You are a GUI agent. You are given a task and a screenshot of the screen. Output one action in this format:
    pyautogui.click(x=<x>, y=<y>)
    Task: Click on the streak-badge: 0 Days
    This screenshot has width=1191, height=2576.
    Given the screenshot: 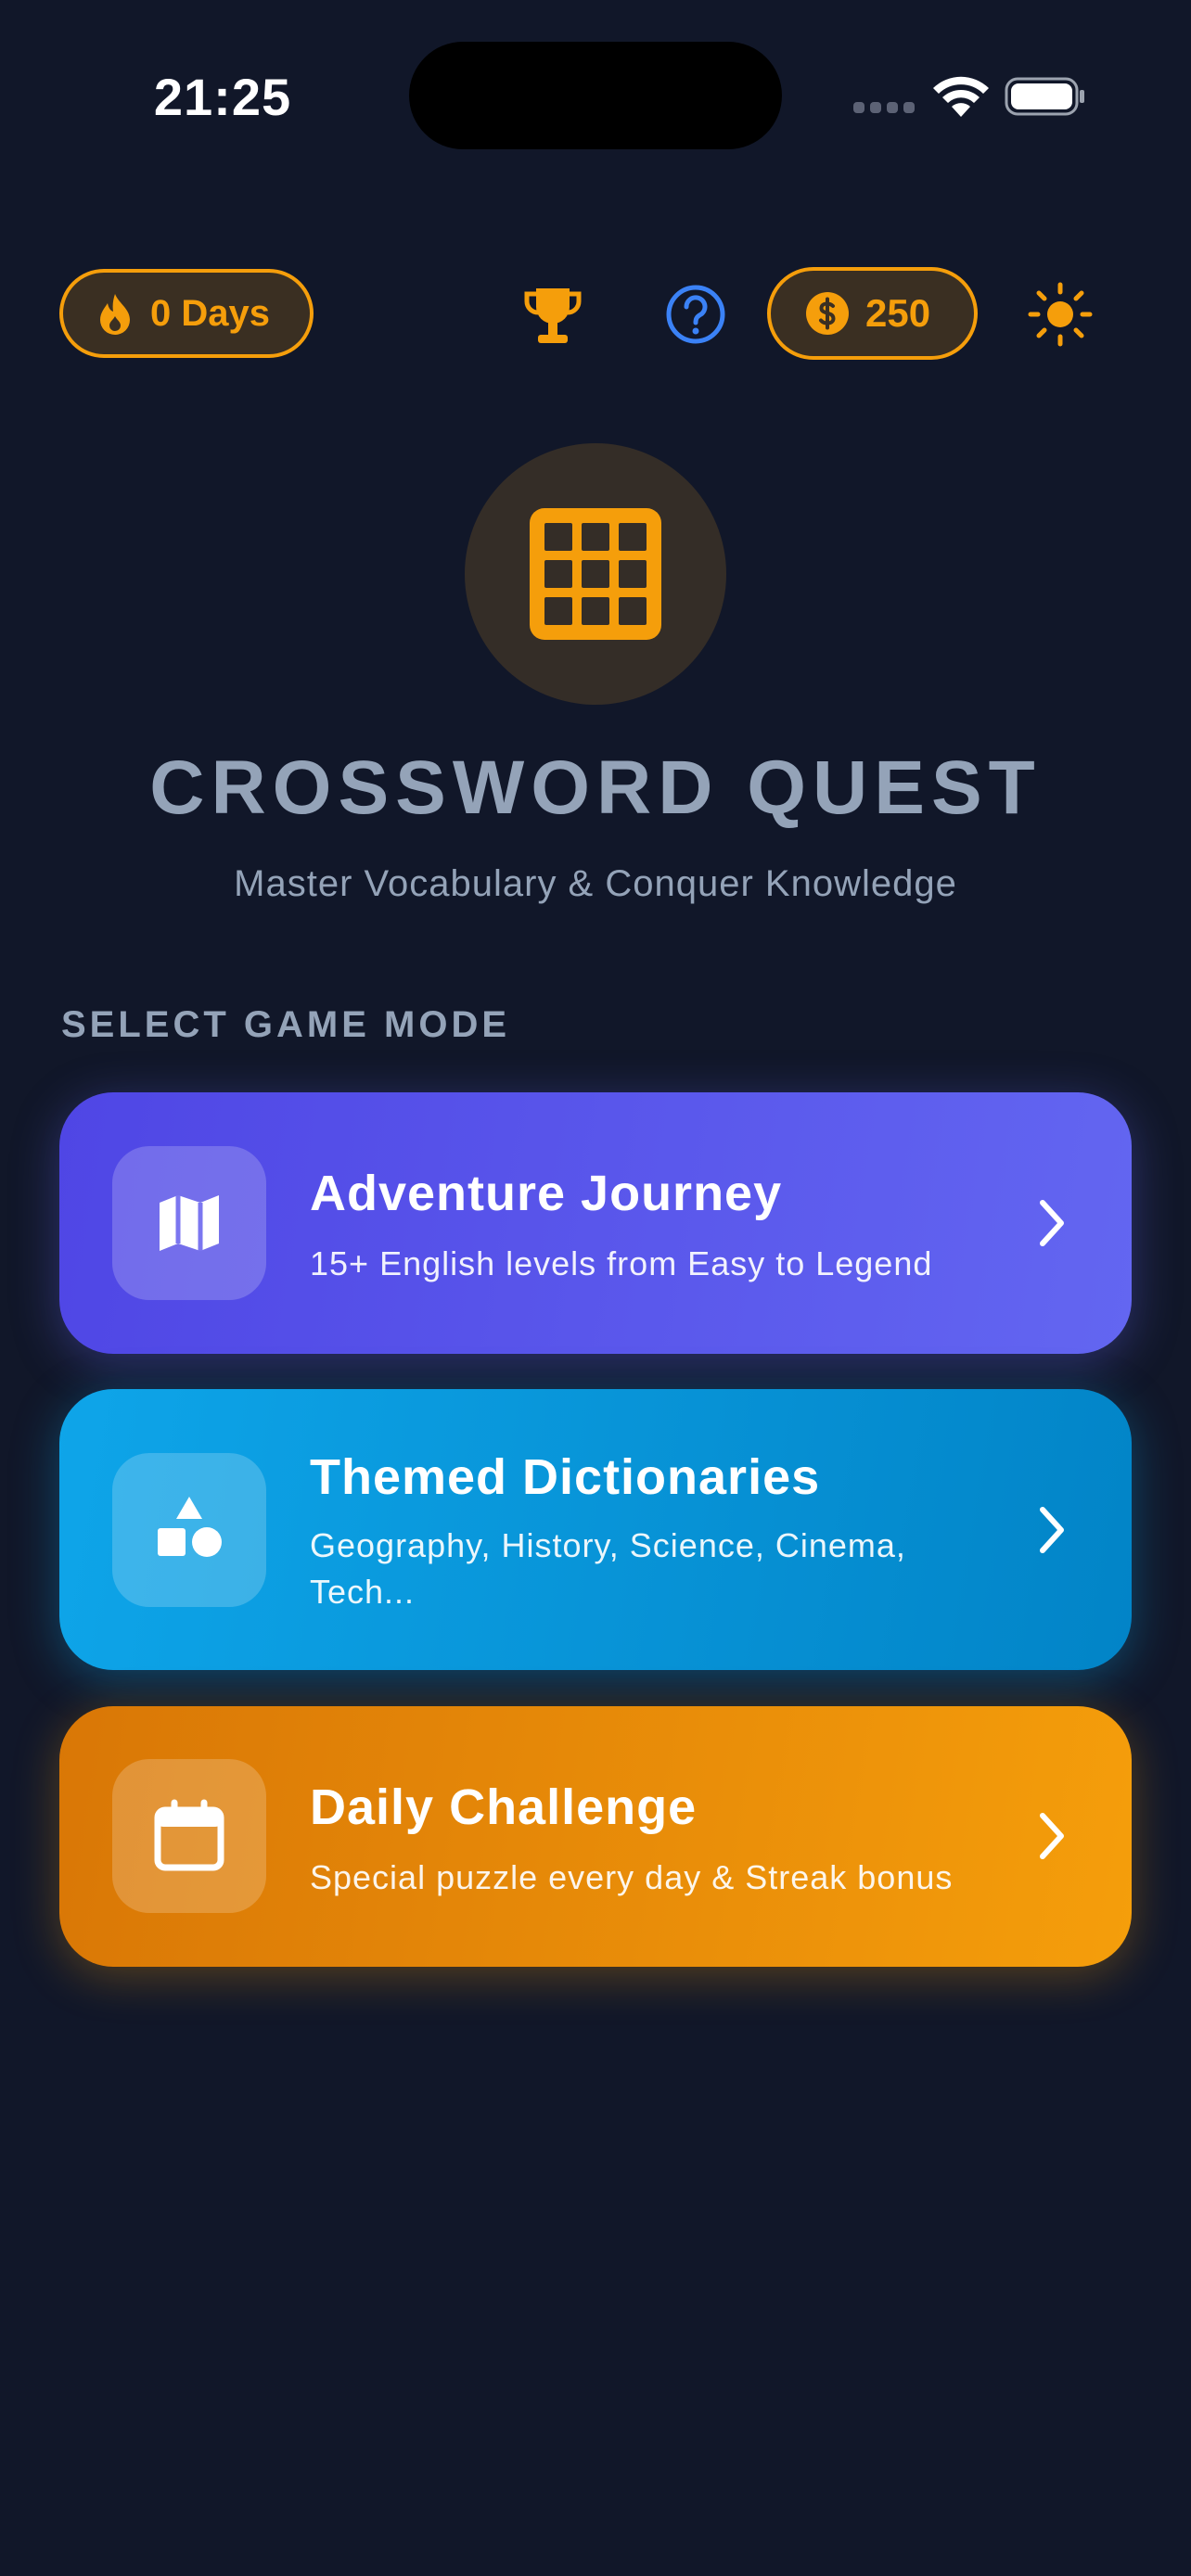 What is the action you would take?
    pyautogui.click(x=186, y=313)
    